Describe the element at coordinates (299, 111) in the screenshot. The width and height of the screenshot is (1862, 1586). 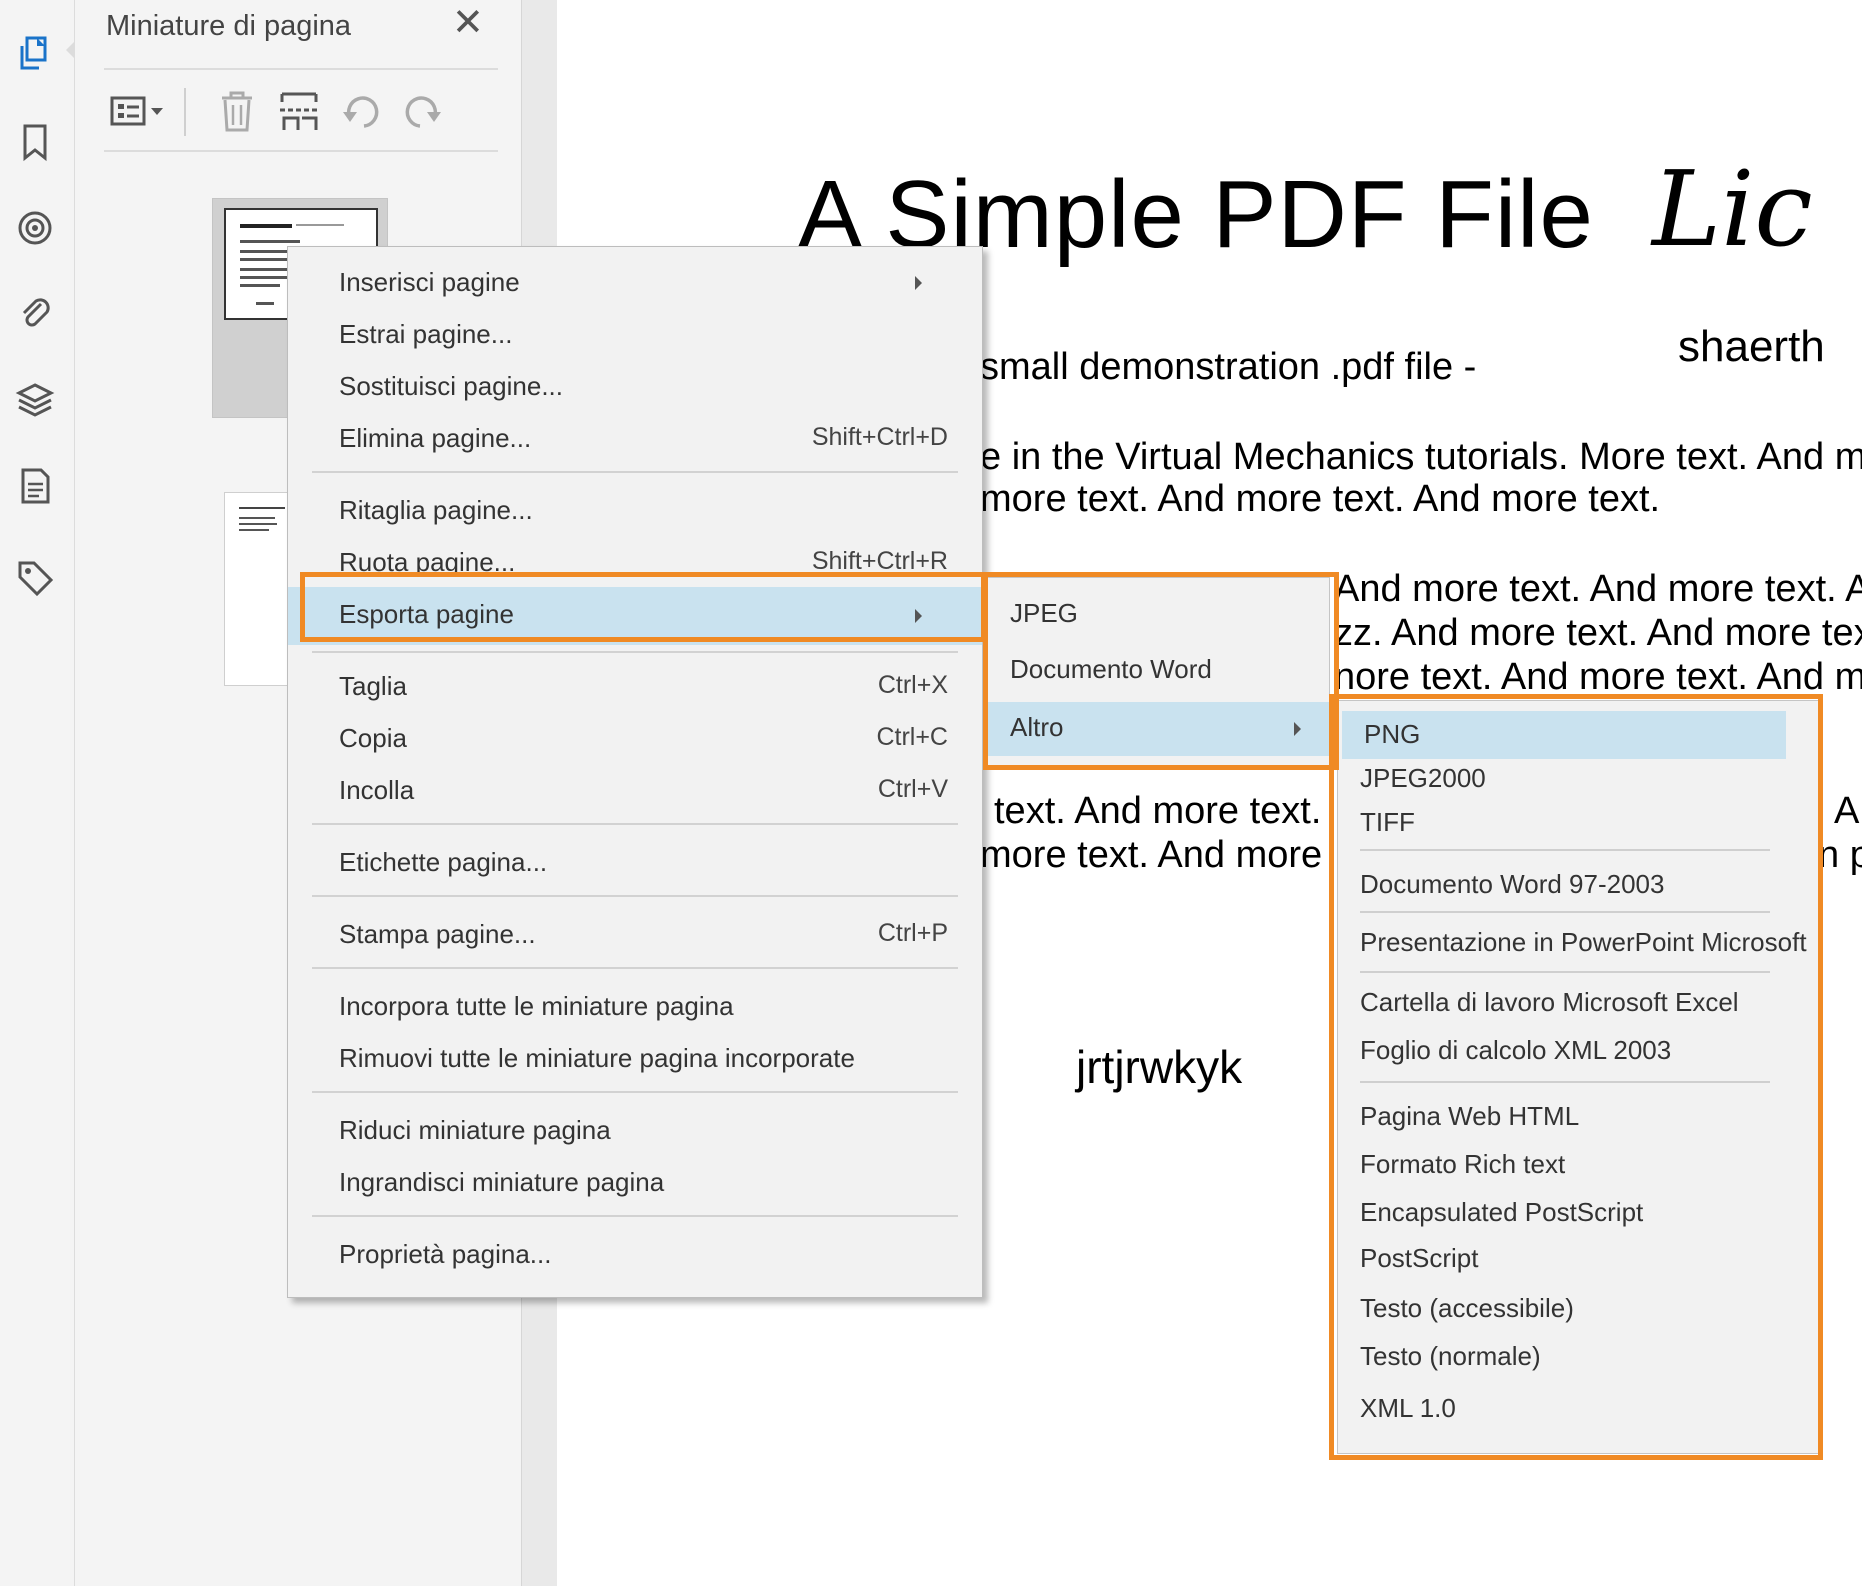
I see `insert-pages-icon` at that location.